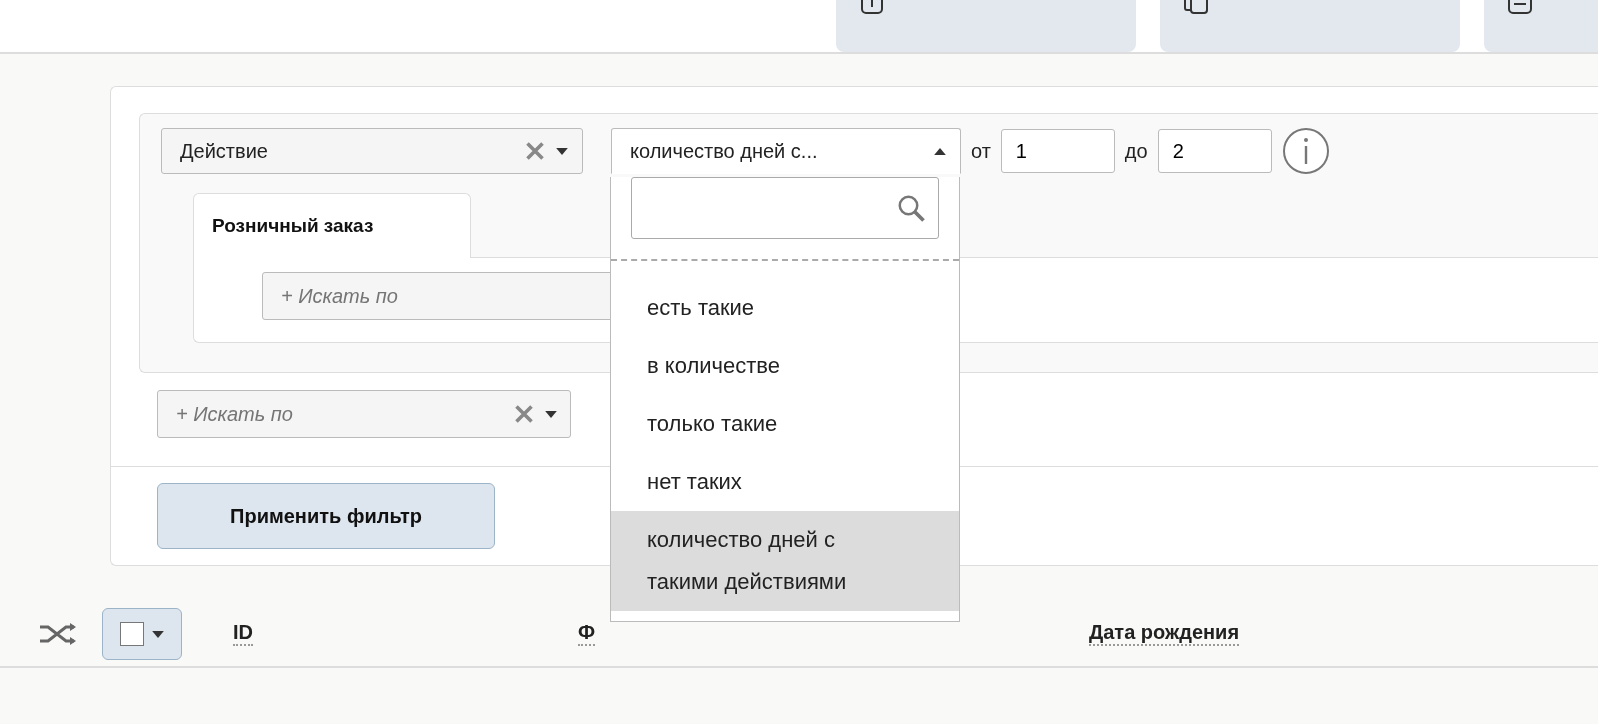 This screenshot has height=724, width=1598. Describe the element at coordinates (1164, 633) in the screenshot. I see `column-header: Дата рождения` at that location.